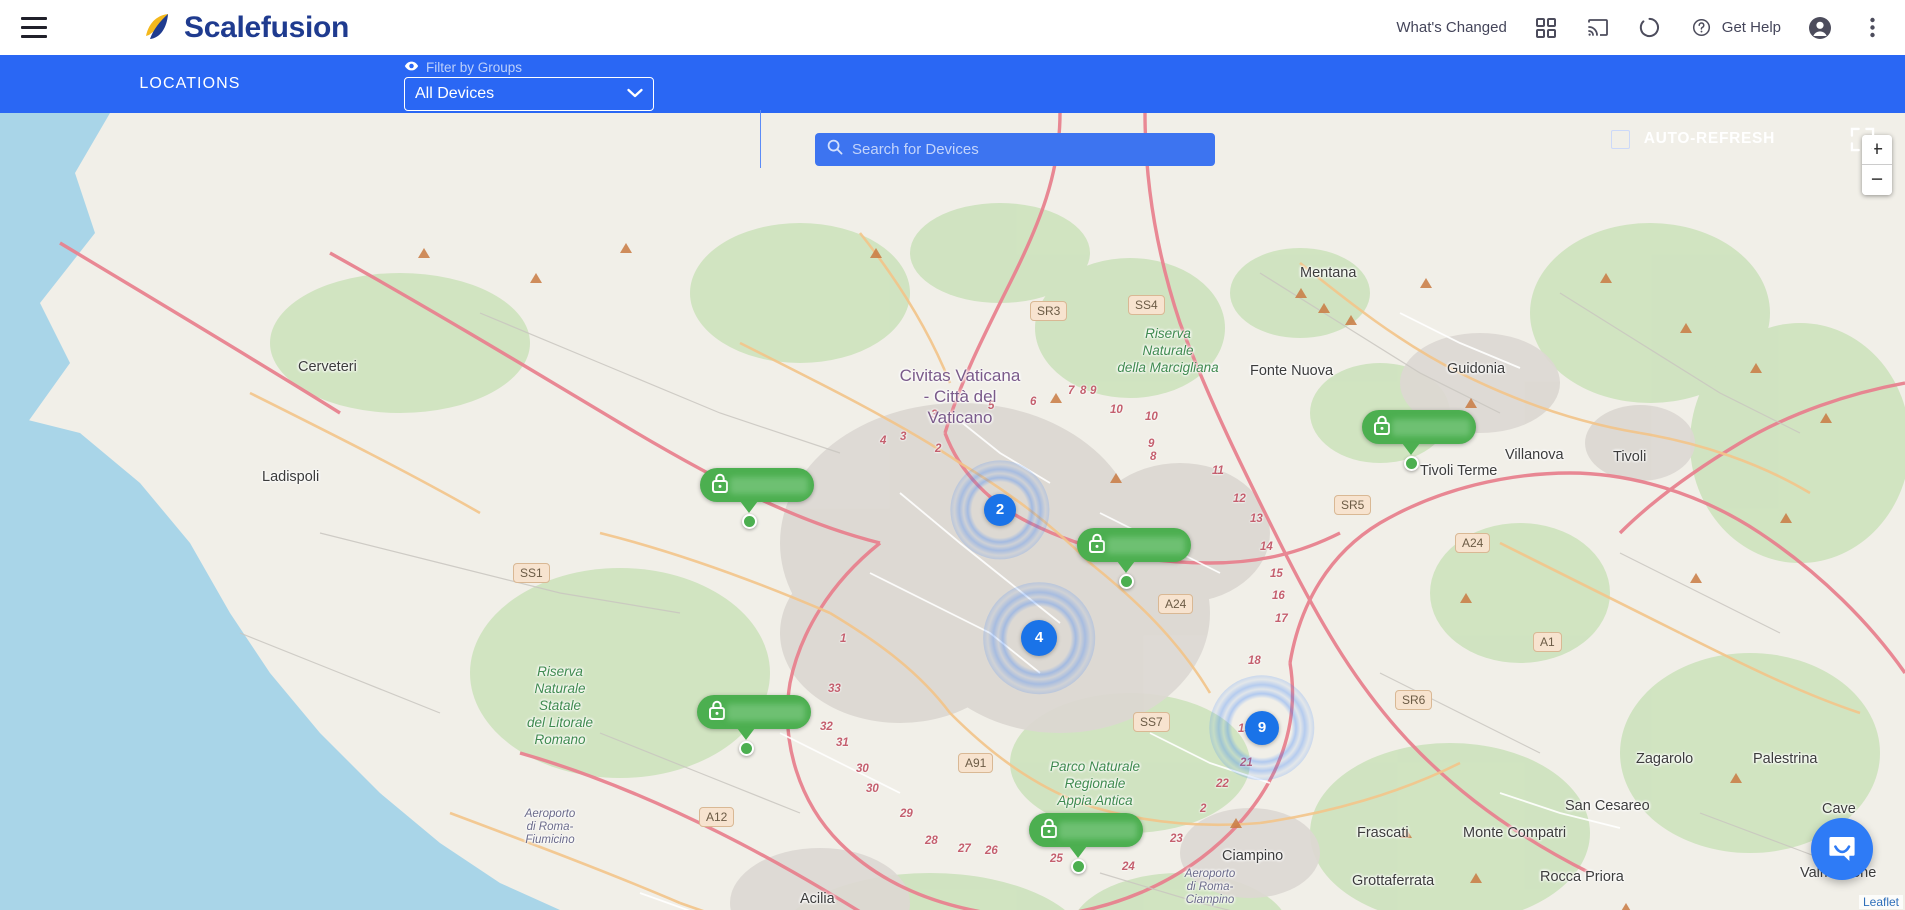 This screenshot has width=1905, height=910. What do you see at coordinates (267, 27) in the screenshot?
I see `brand-name: Scalefusion` at bounding box center [267, 27].